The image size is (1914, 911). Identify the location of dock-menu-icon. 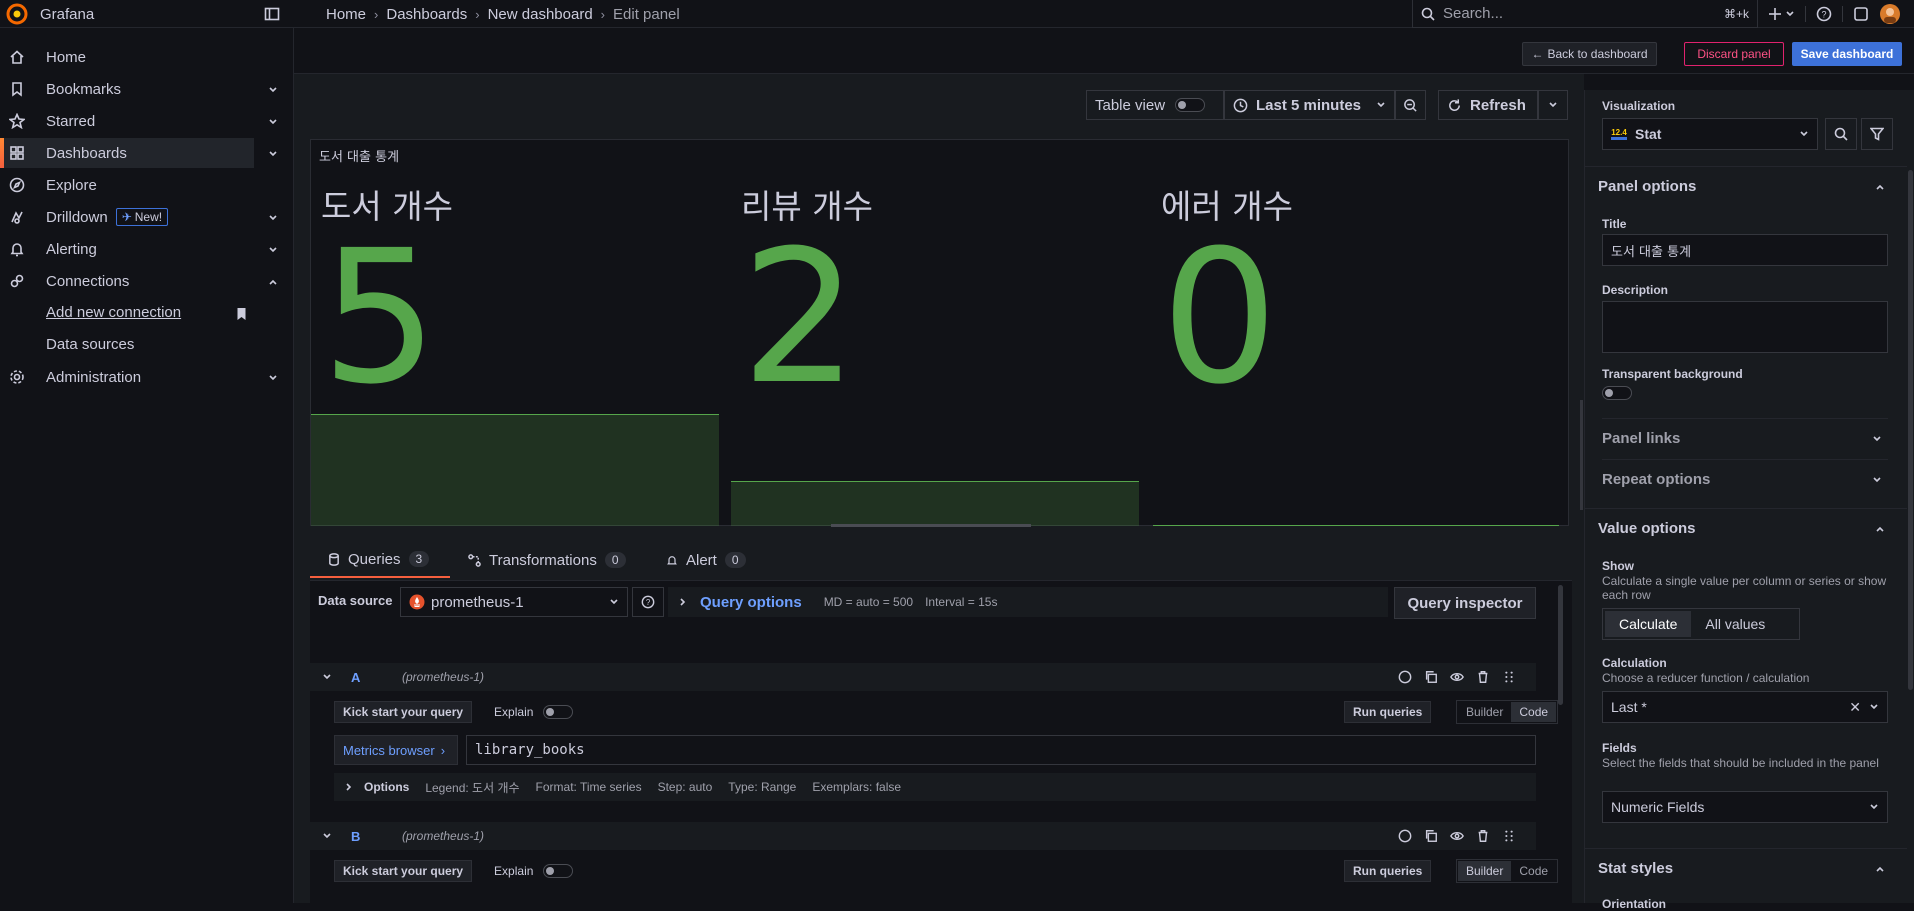
(272, 14).